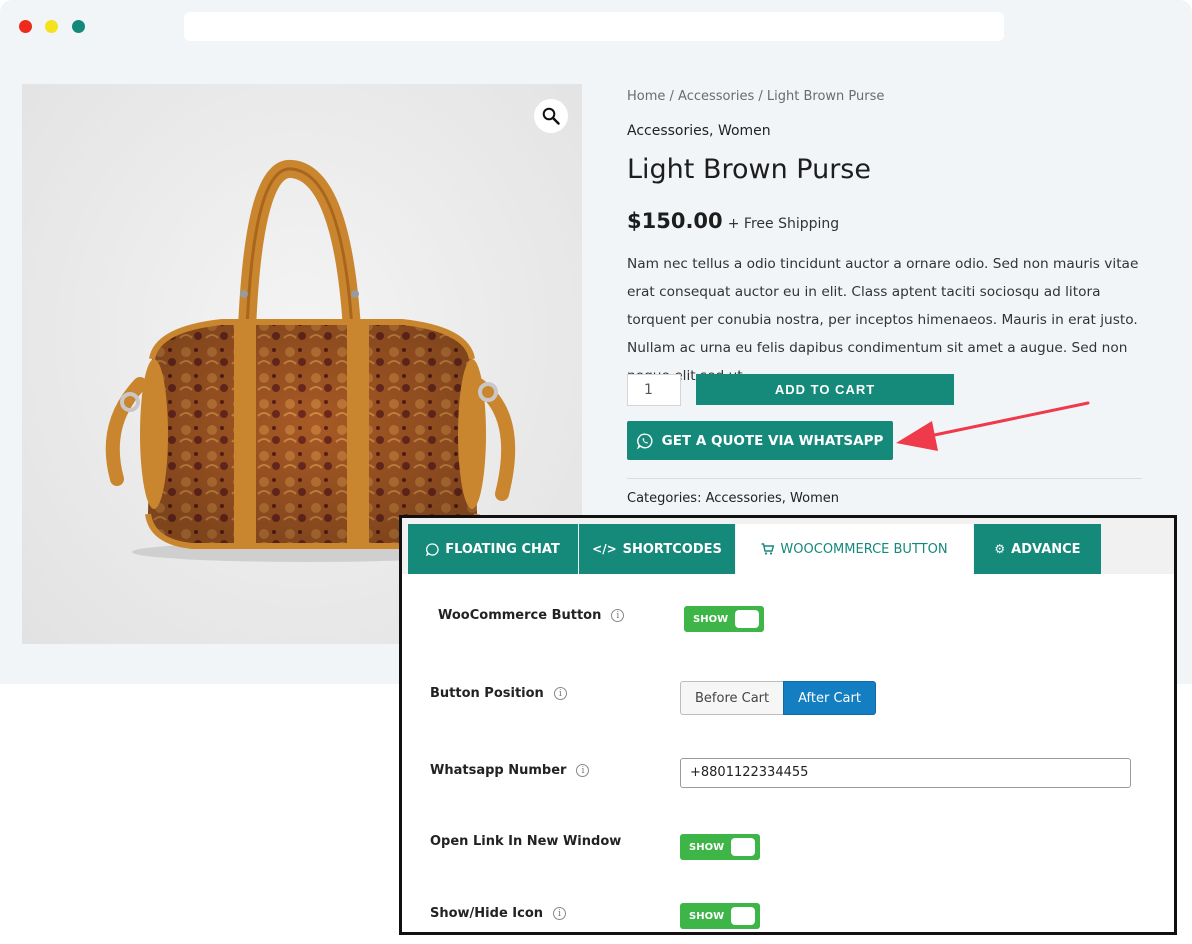 This screenshot has width=1192, height=944. I want to click on minimize-window-dot, so click(51, 26).